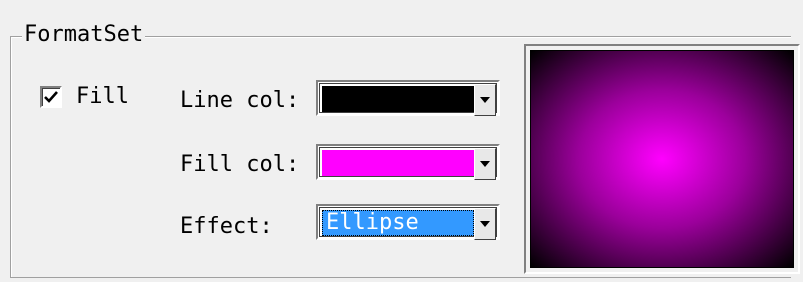  I want to click on effect-label: Effect:, so click(226, 226).